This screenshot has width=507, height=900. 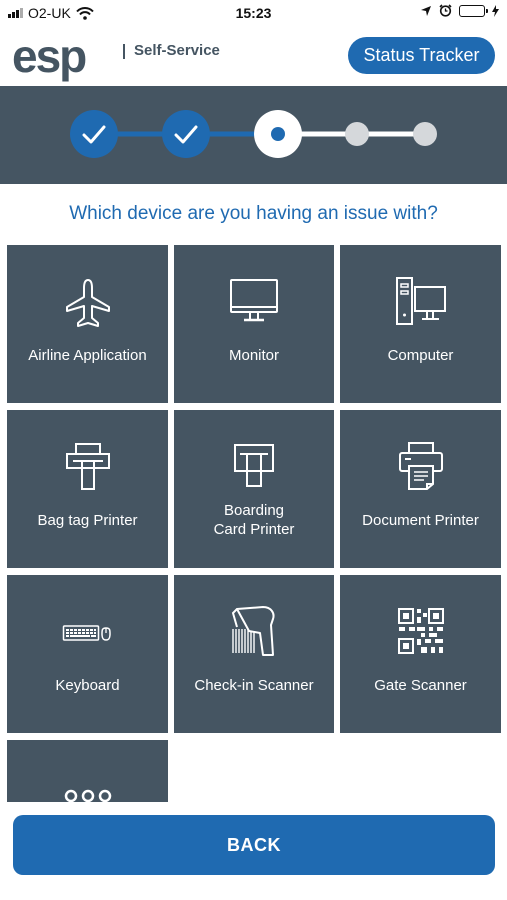 I want to click on device-tile-boarding-card-printer: Boarding Card Printer, so click(x=254, y=489).